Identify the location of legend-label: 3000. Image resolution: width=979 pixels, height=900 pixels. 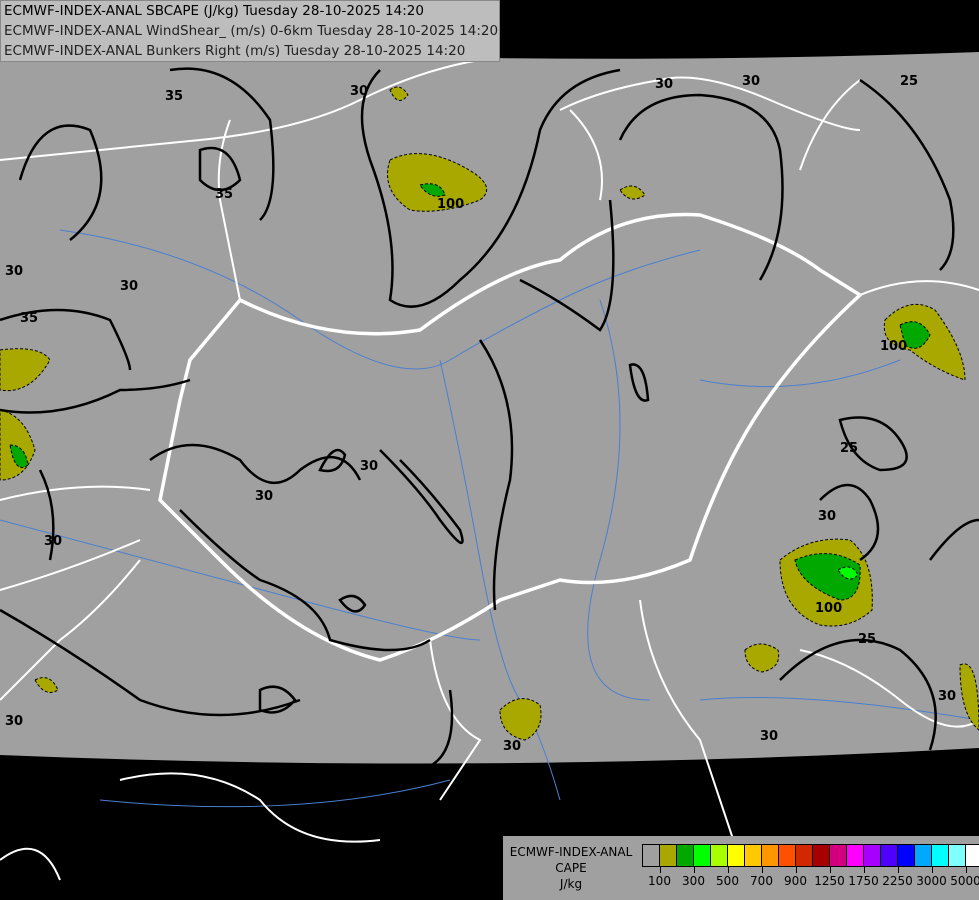
(931, 881).